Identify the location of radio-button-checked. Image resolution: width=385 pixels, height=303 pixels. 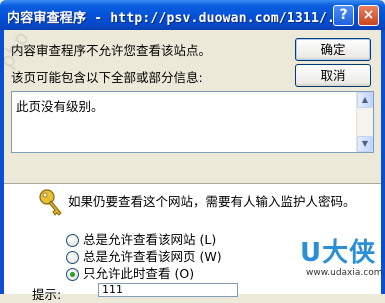
(72, 274).